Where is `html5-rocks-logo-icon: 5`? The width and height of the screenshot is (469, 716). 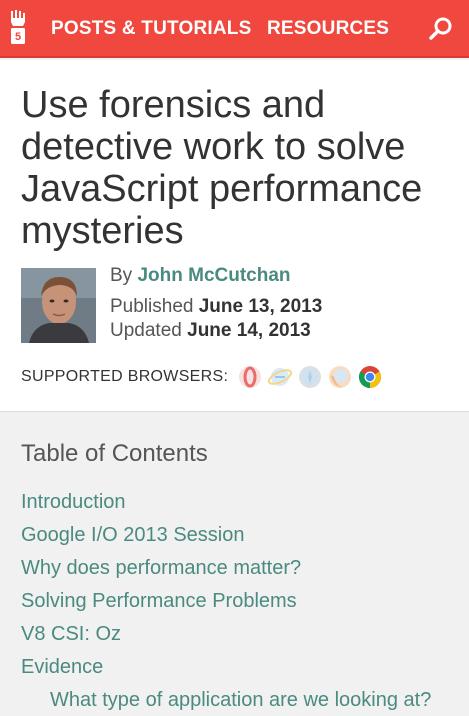 html5-rocks-logo-icon: 5 is located at coordinates (18, 27).